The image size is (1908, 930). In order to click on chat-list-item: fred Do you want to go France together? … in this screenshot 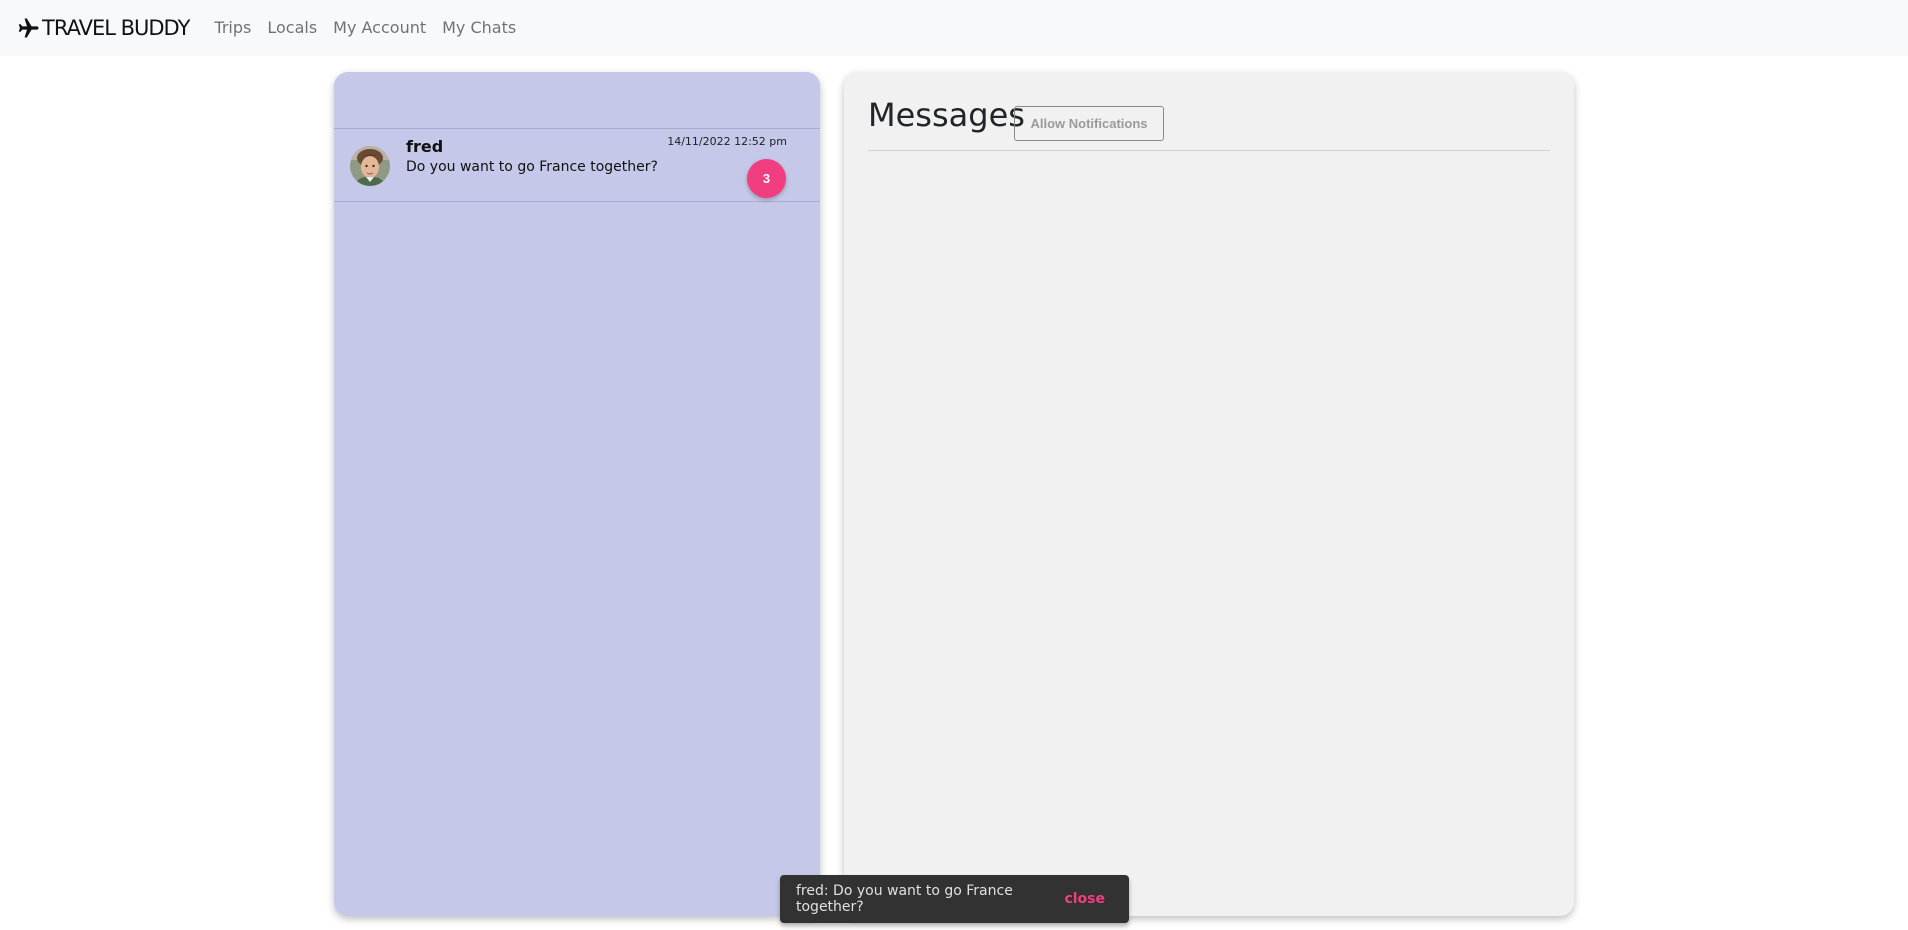, I will do `click(577, 165)`.